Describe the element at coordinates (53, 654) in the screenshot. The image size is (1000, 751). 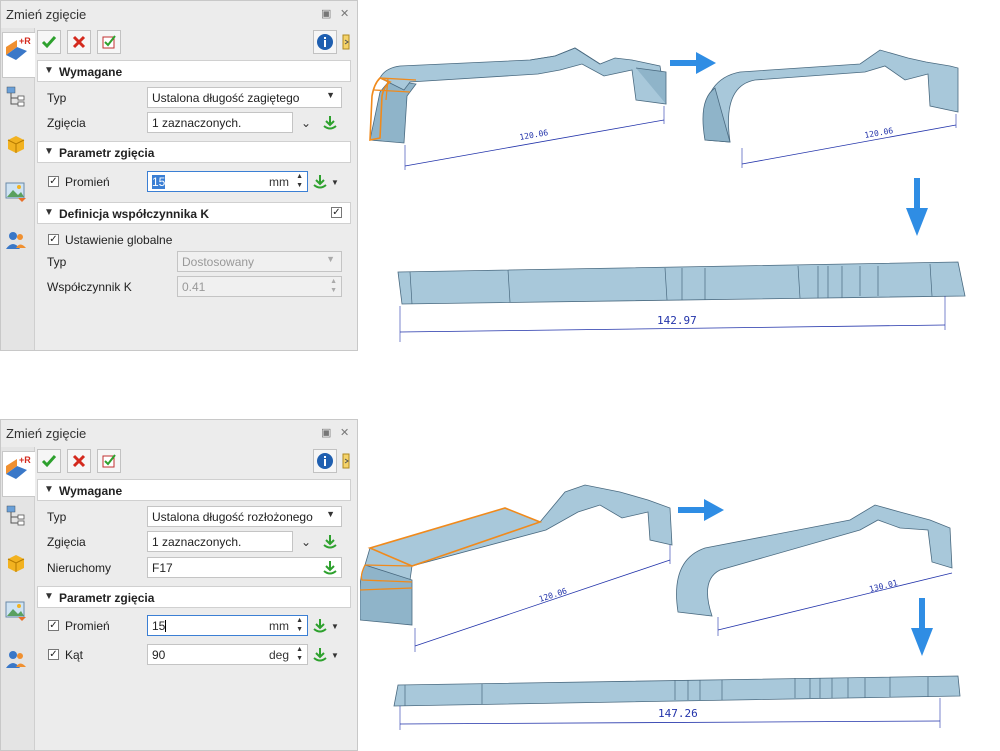
I see `angle-checkbox: ✓` at that location.